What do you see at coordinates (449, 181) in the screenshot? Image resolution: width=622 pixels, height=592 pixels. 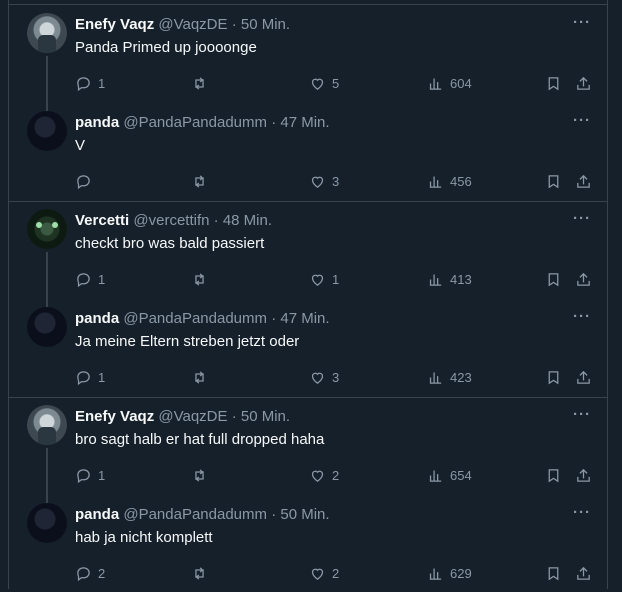 I see `views-button: 456` at bounding box center [449, 181].